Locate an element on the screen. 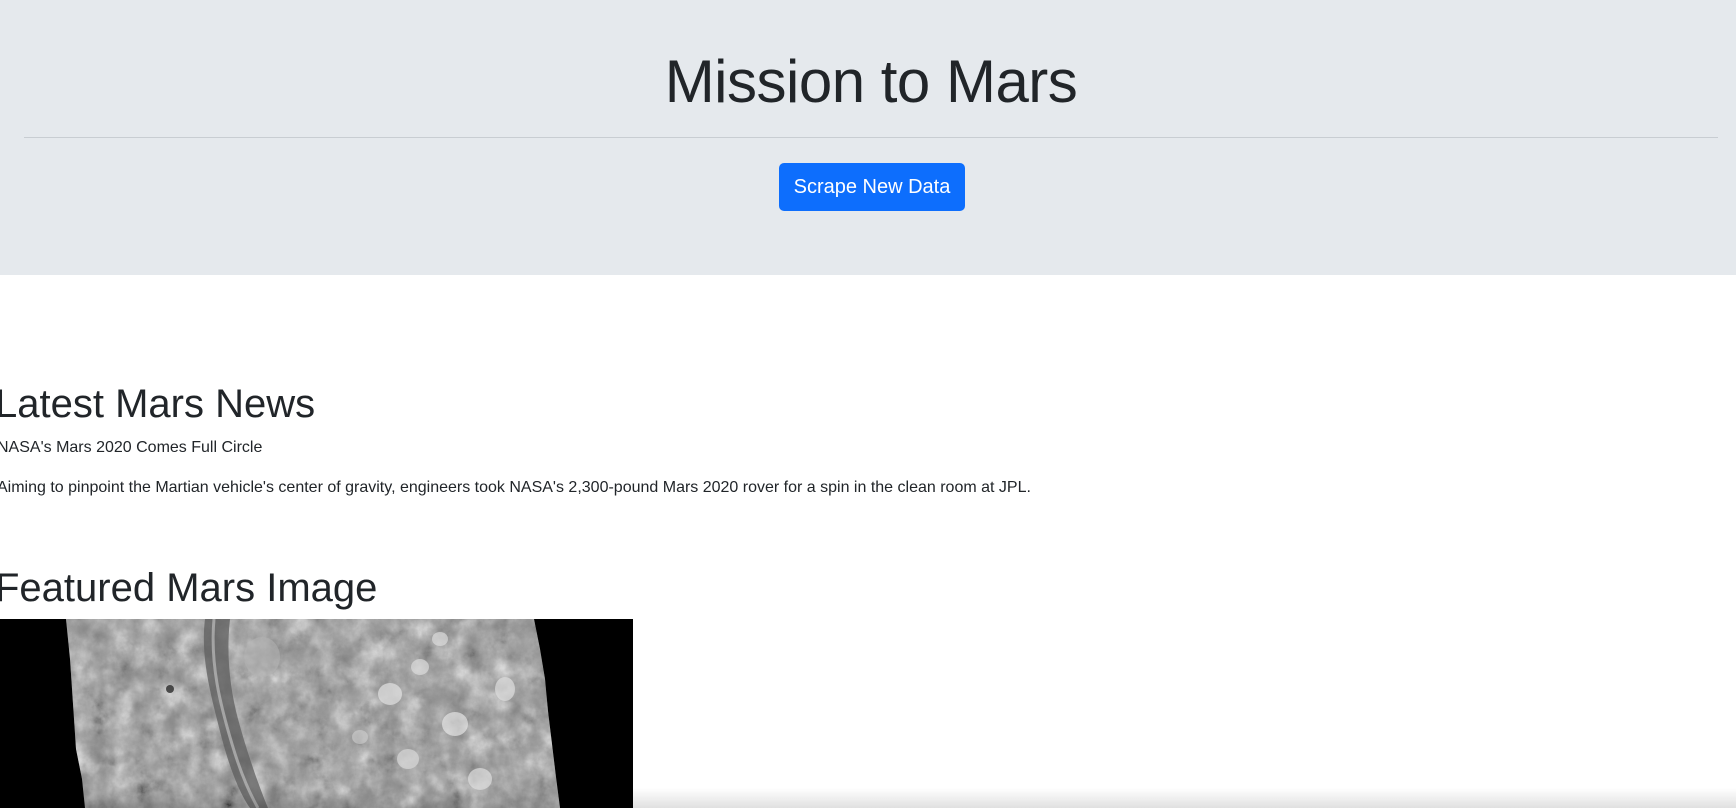 The image size is (1736, 808). header-divider is located at coordinates (871, 137).